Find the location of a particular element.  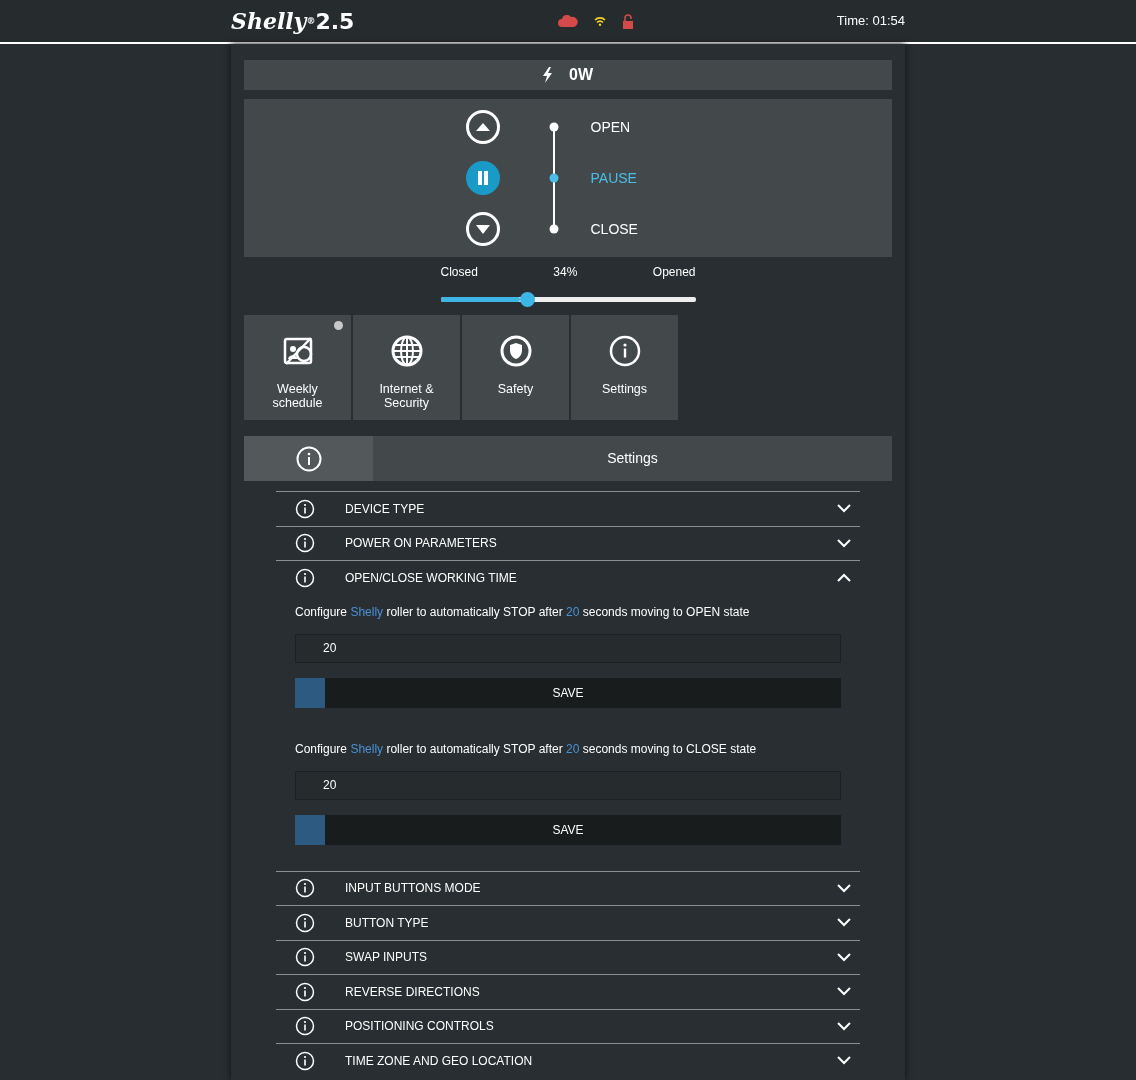

down-triangle-icon is located at coordinates (482, 229).